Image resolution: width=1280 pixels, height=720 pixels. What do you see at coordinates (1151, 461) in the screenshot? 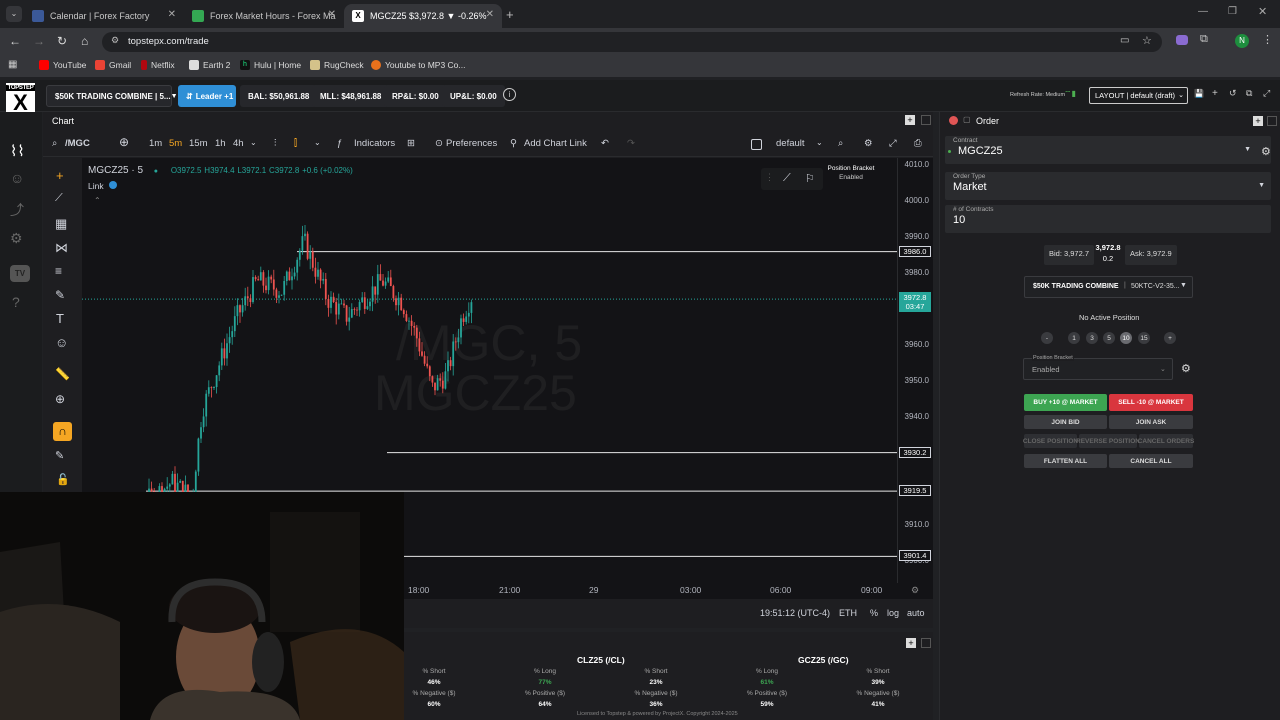
I see `cancel-all-button: CANCEL ALL` at bounding box center [1151, 461].